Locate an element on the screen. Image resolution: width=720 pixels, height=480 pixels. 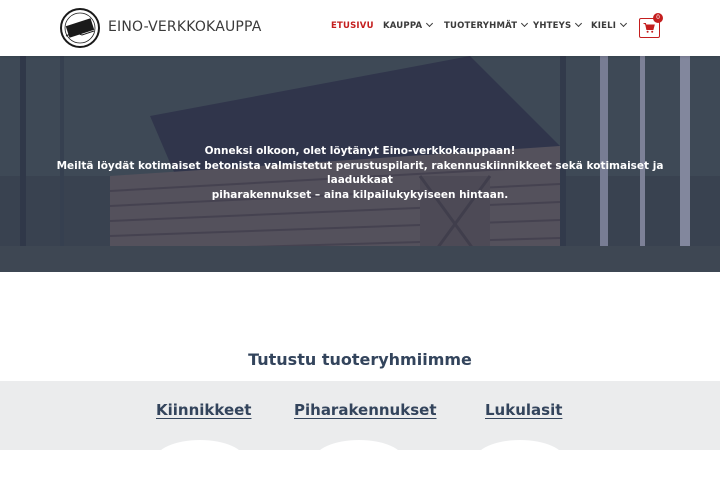
nav-item-tuoteryhmat: TUOTERYHMÄT is located at coordinates (486, 25).